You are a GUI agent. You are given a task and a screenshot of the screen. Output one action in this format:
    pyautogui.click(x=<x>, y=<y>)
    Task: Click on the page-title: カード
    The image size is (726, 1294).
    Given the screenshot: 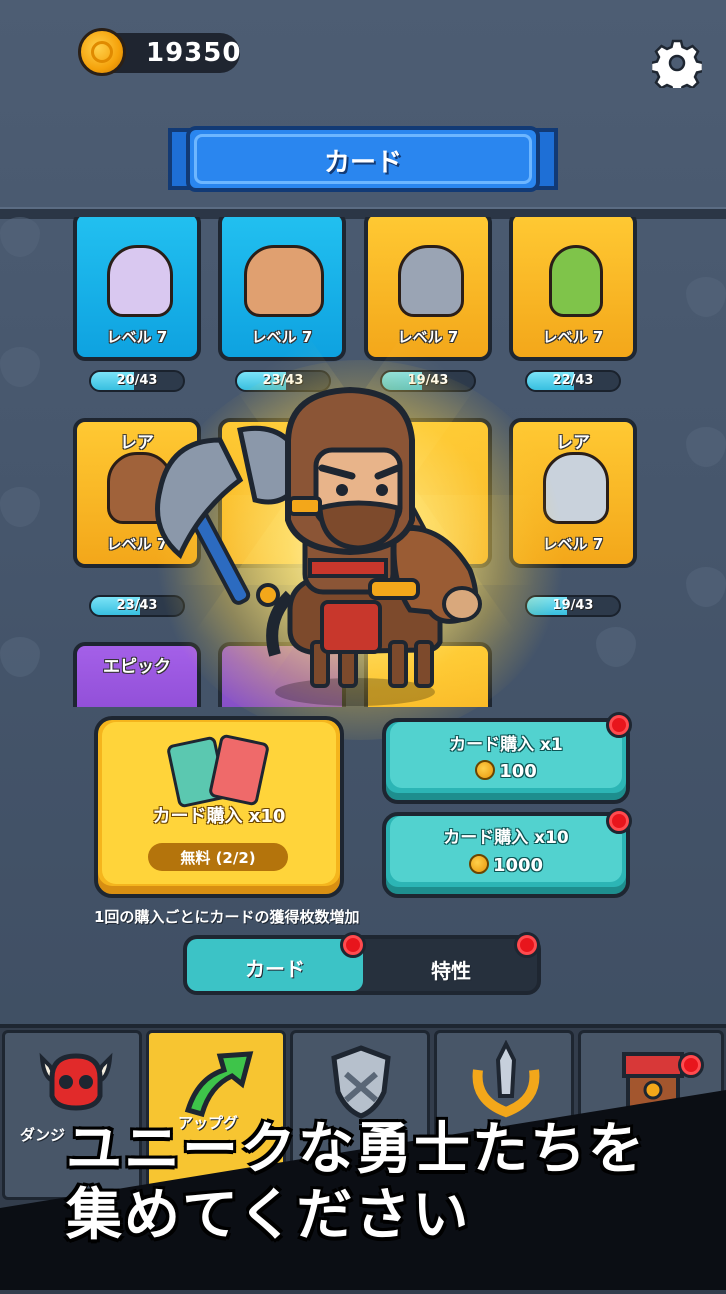 What is the action you would take?
    pyautogui.click(x=362, y=163)
    